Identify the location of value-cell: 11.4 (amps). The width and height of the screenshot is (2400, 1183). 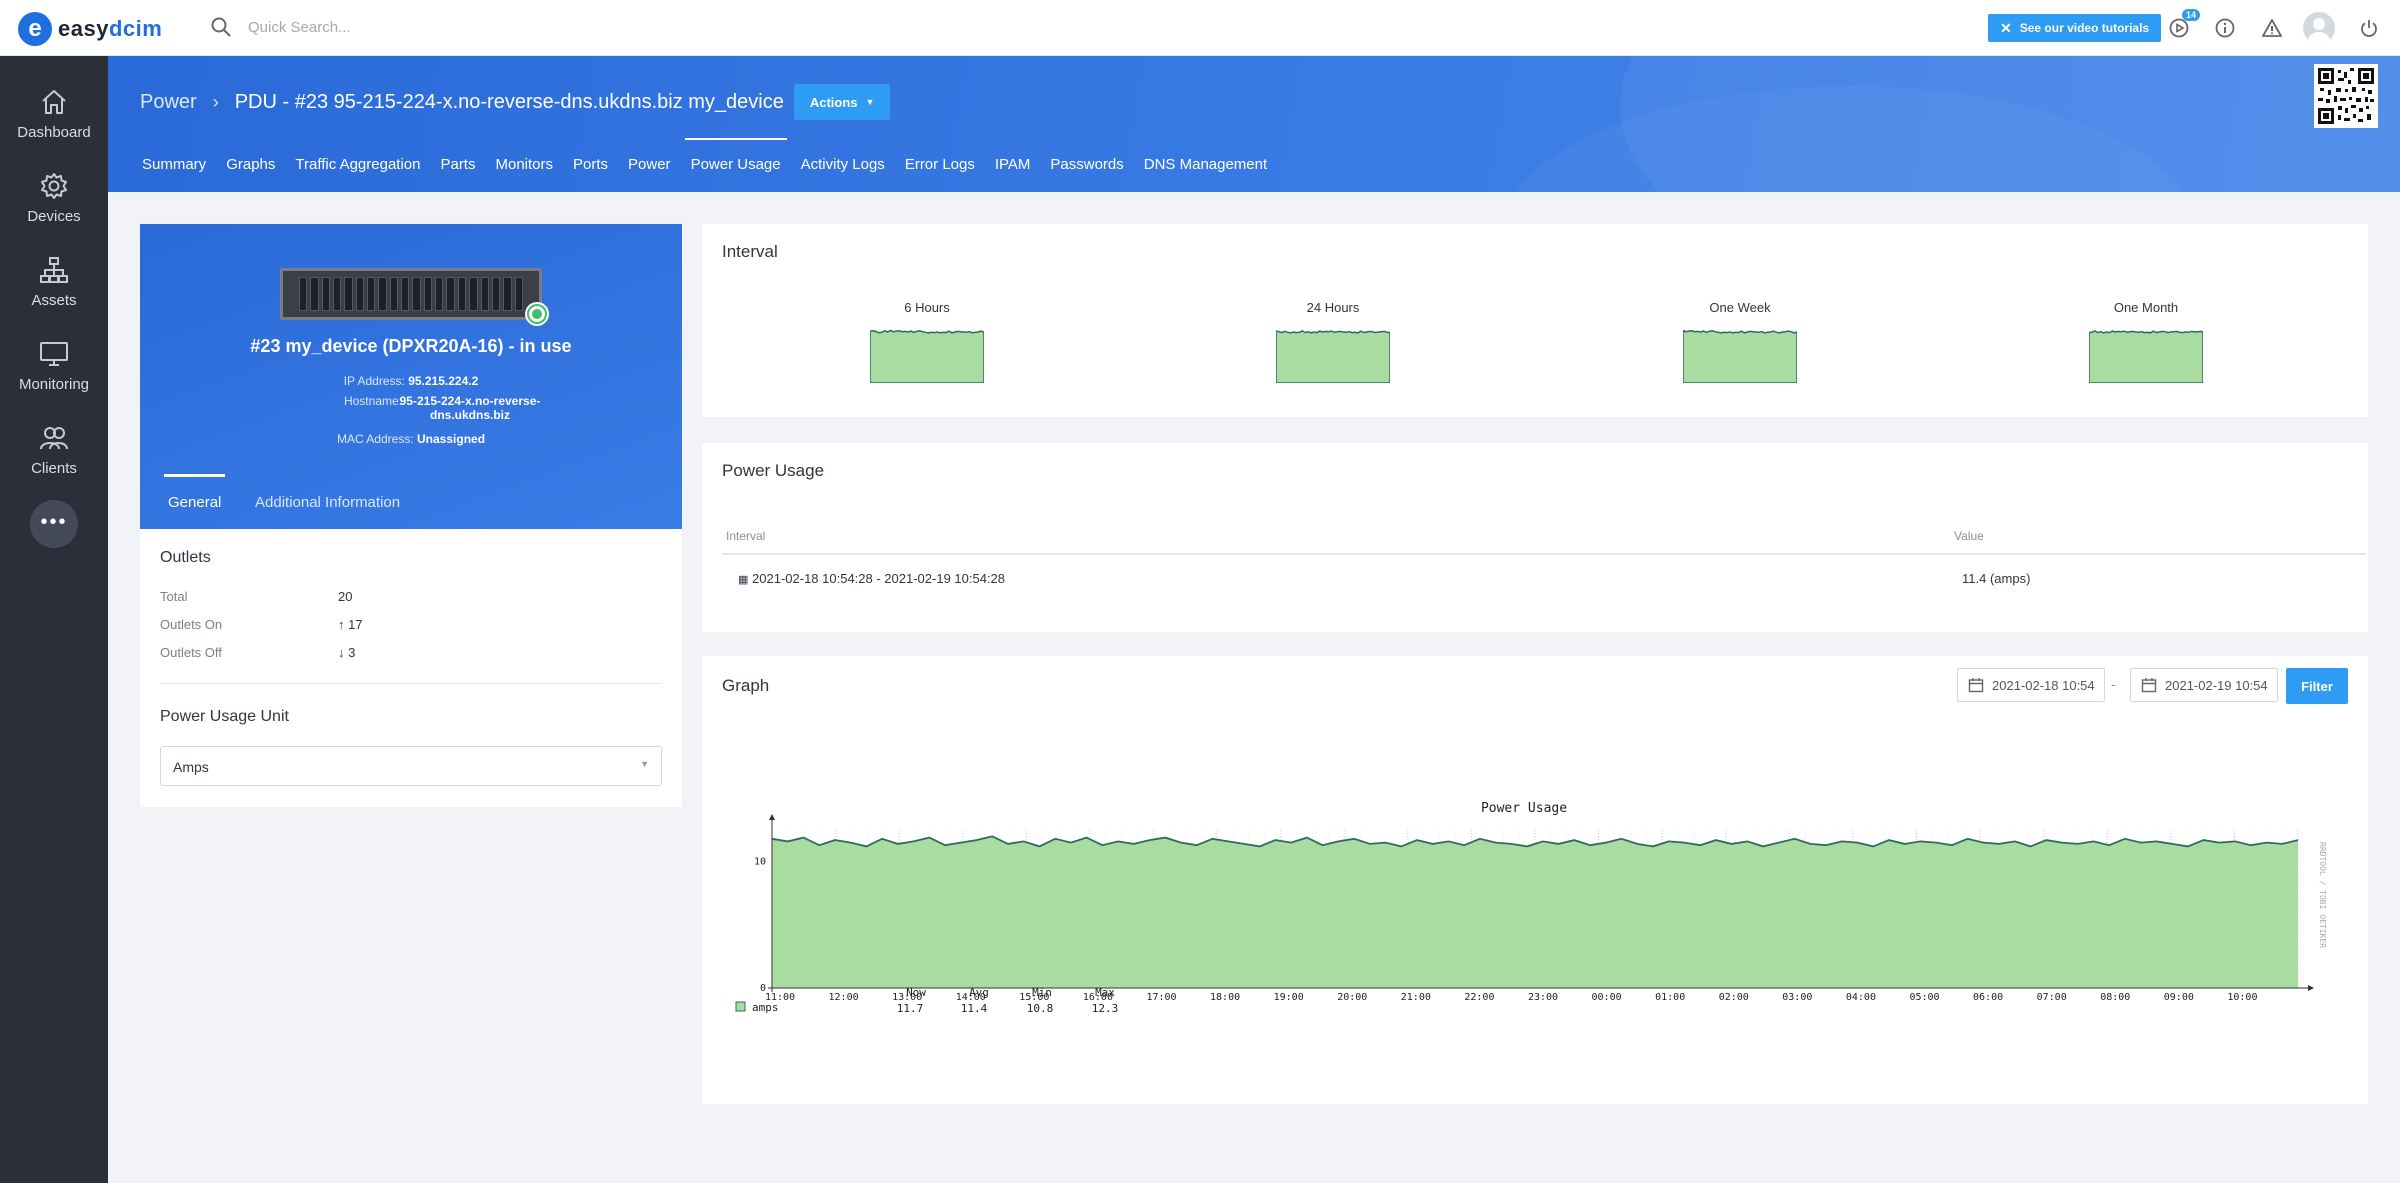
(1996, 578).